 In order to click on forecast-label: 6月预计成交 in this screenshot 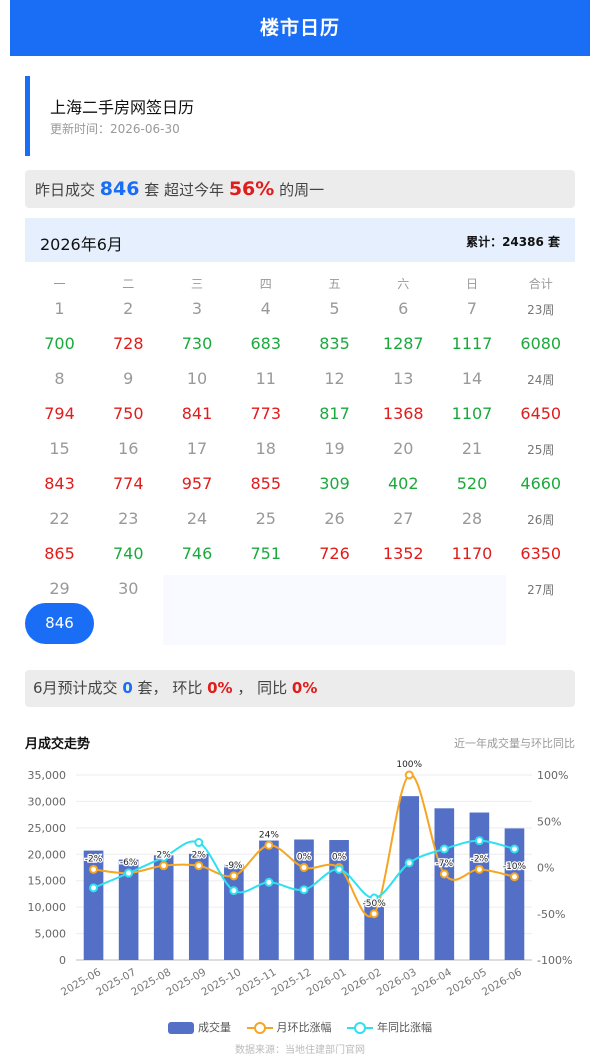, I will do `click(75, 688)`.